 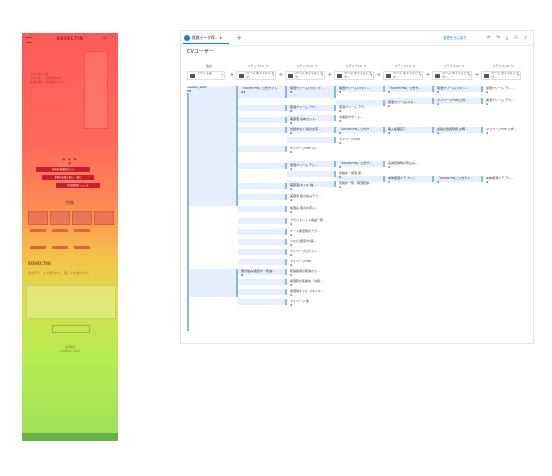 I want to click on path-node: 化粧水一覧・保湿乾燥... 1, so click(x=355, y=185).